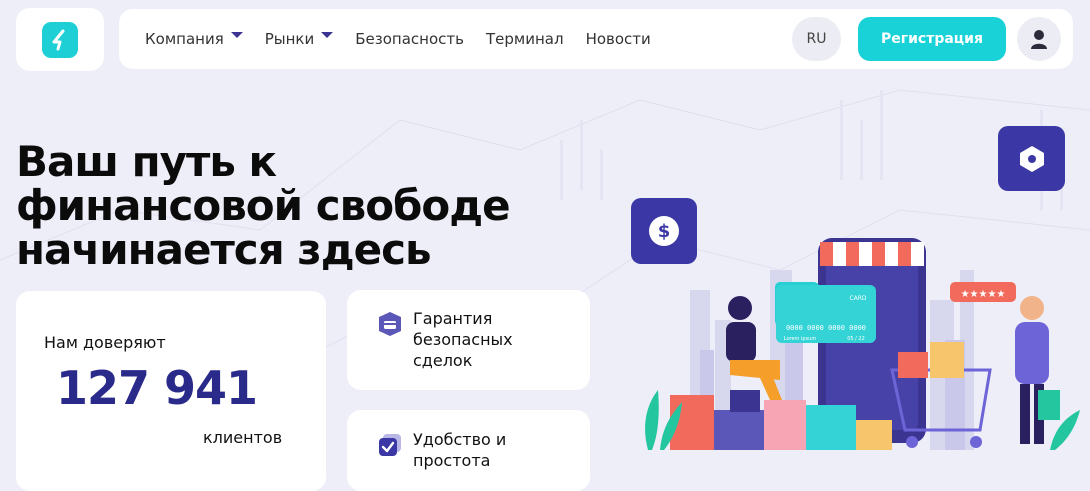 Image resolution: width=1090 pixels, height=491 pixels. Describe the element at coordinates (932, 39) in the screenshot. I see `register-button: Регистрация` at that location.